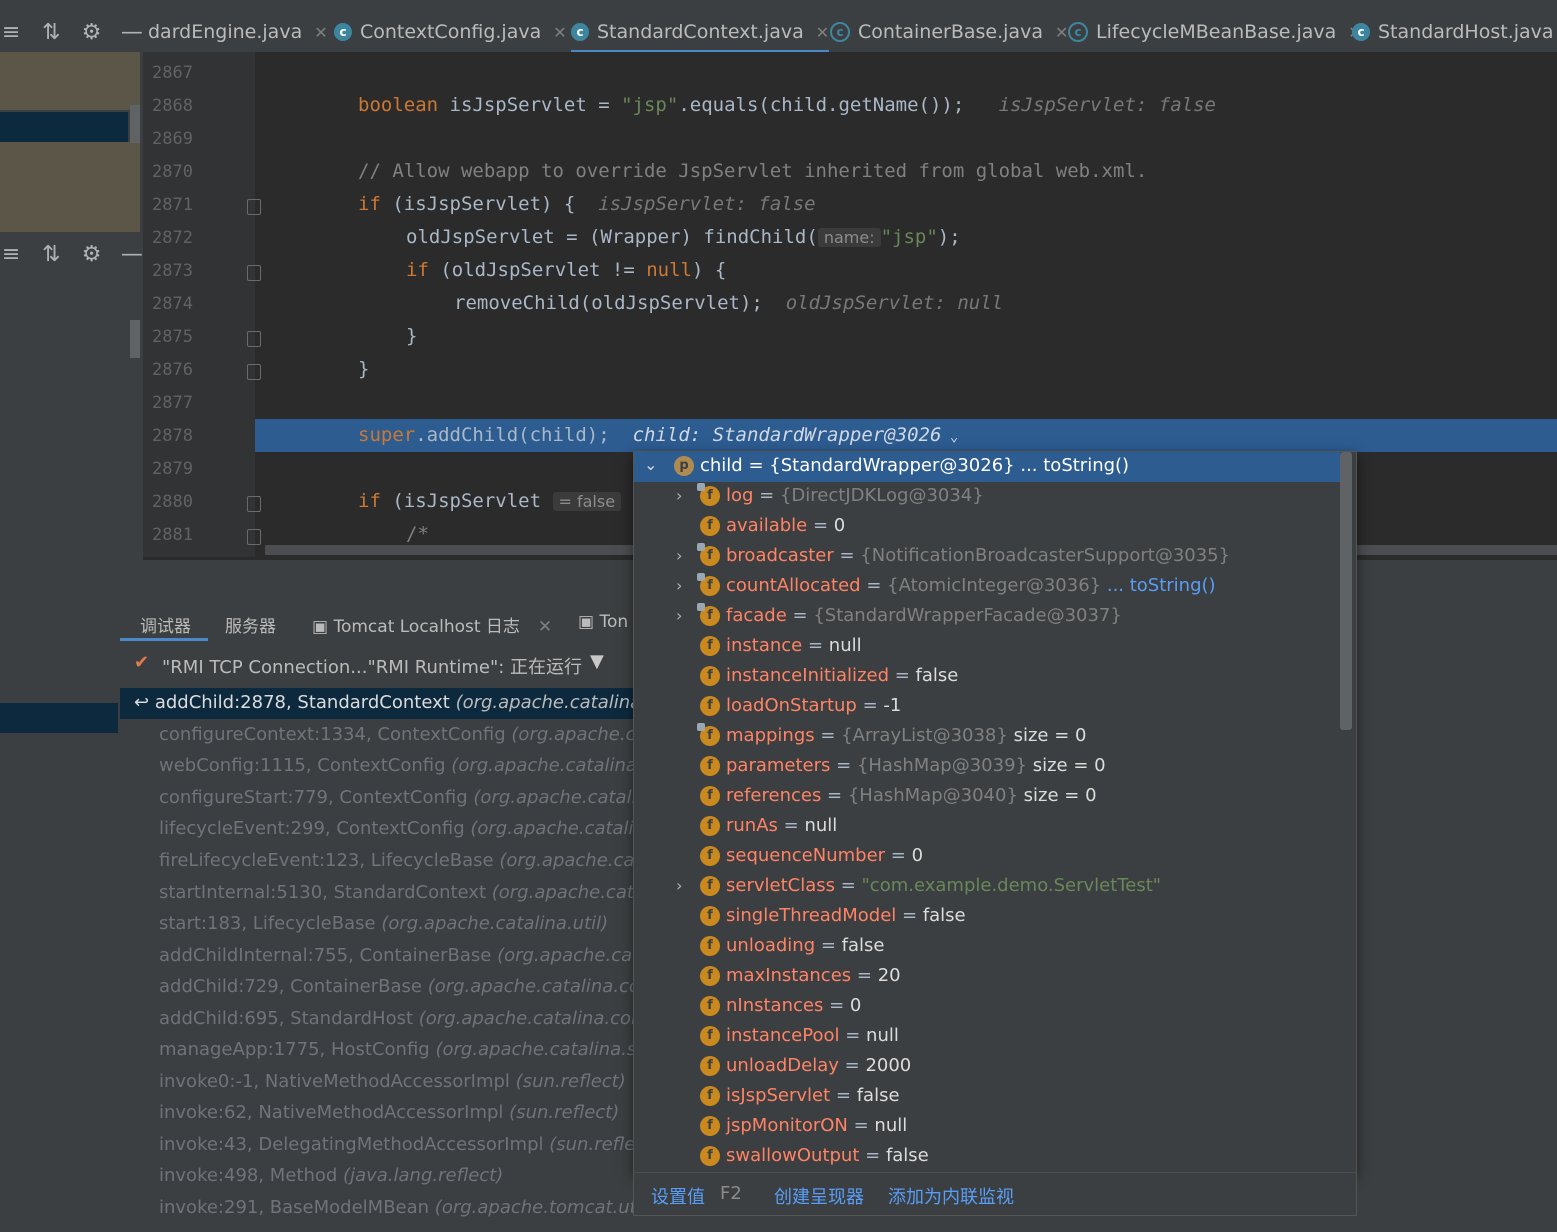 The image size is (1557, 1232). I want to click on tree-field-row: f available = 0, so click(987, 527).